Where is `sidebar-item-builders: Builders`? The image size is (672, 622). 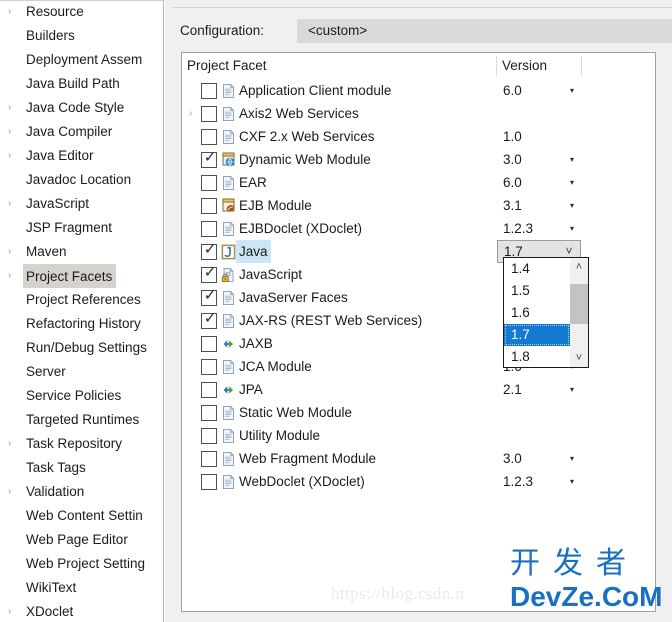
sidebar-item-builders: Builders is located at coordinates (81, 36).